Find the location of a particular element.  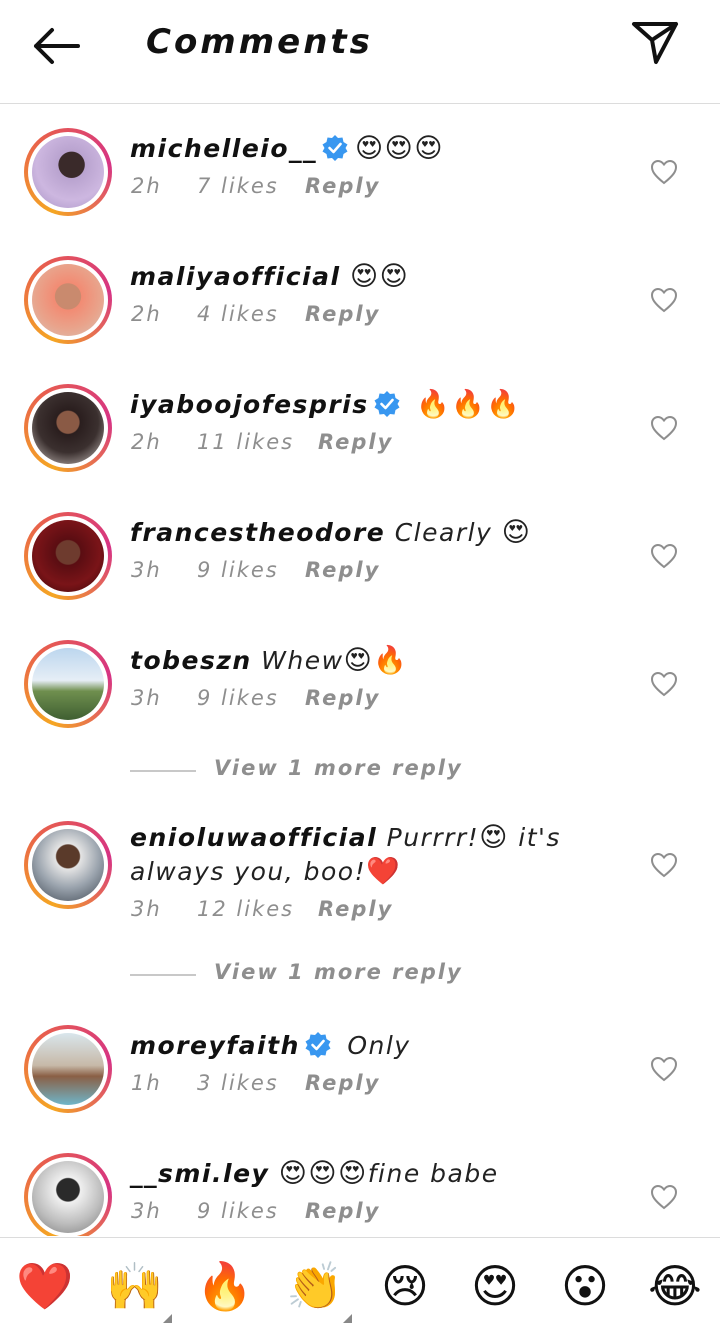

comment-emoji: 😍🔥 is located at coordinates (376, 660).